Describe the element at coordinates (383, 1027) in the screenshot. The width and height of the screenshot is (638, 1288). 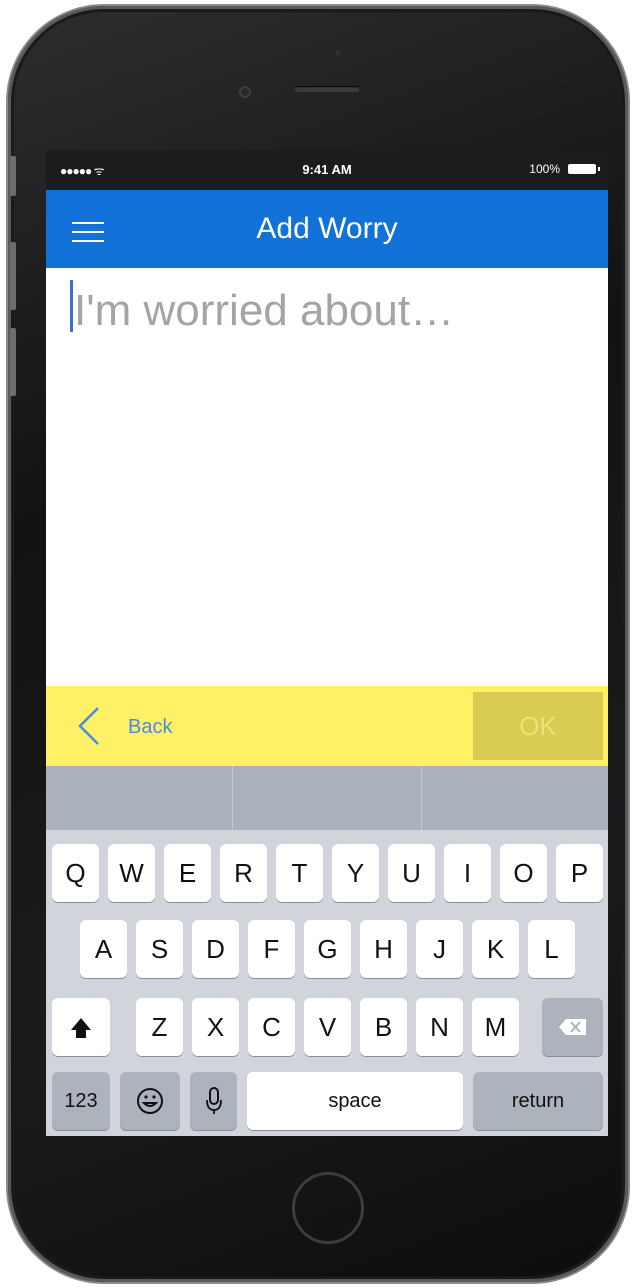
I see `key-b: B` at that location.